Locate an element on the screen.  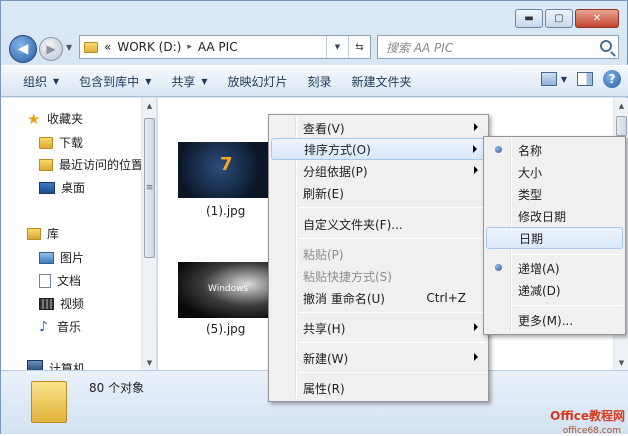
share-button: 共享 ▼ is located at coordinates (189, 81).